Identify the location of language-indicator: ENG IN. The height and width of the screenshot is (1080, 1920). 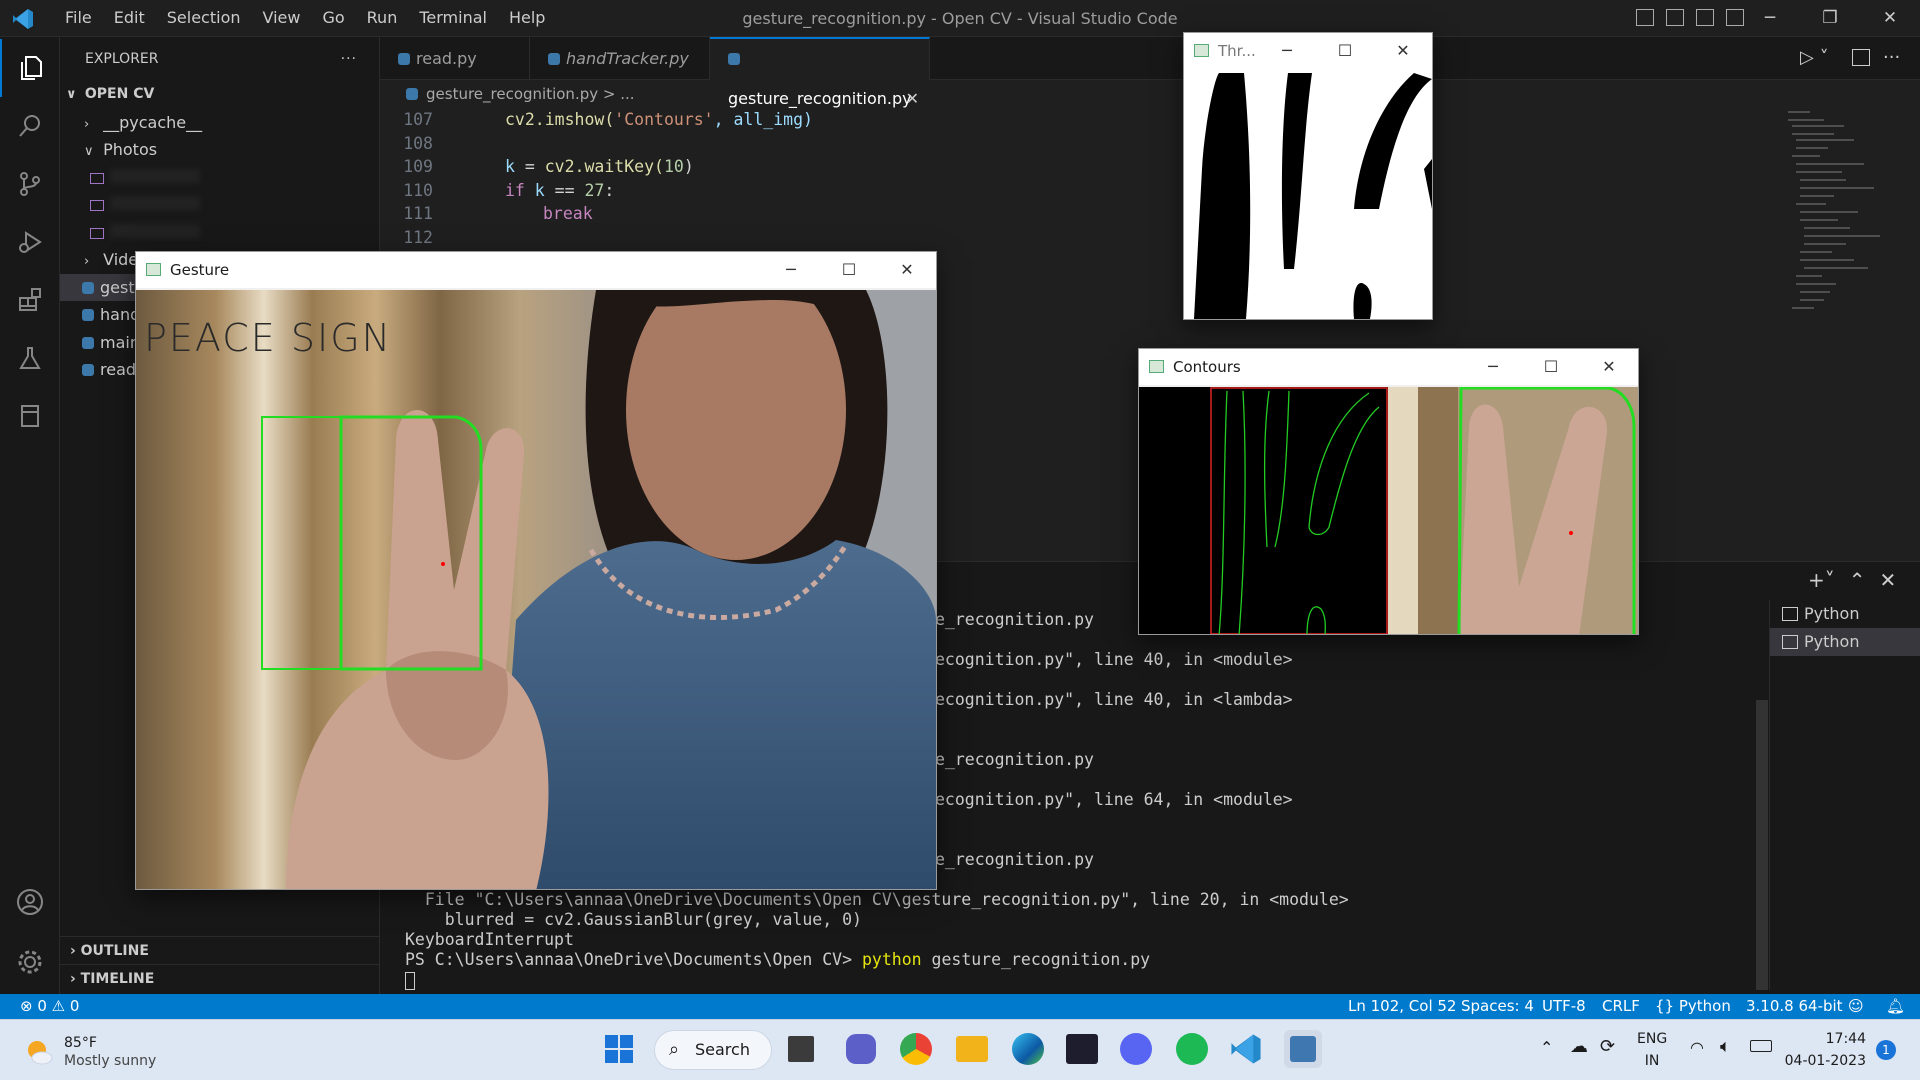
(1652, 1050).